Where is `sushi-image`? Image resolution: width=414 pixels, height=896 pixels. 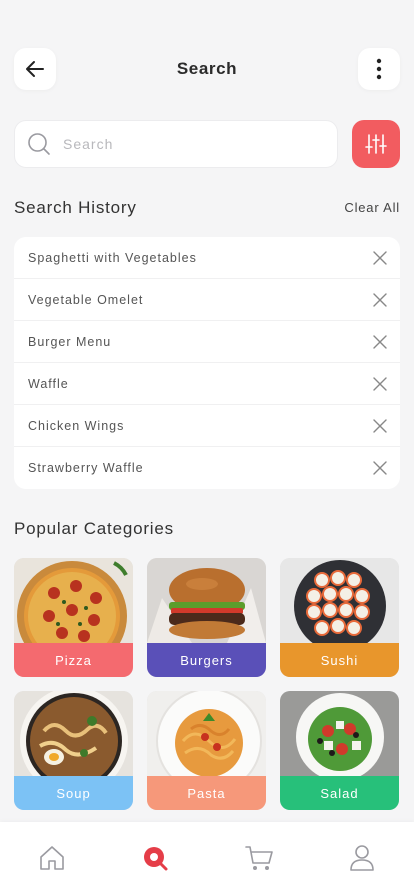
sushi-image is located at coordinates (339, 600).